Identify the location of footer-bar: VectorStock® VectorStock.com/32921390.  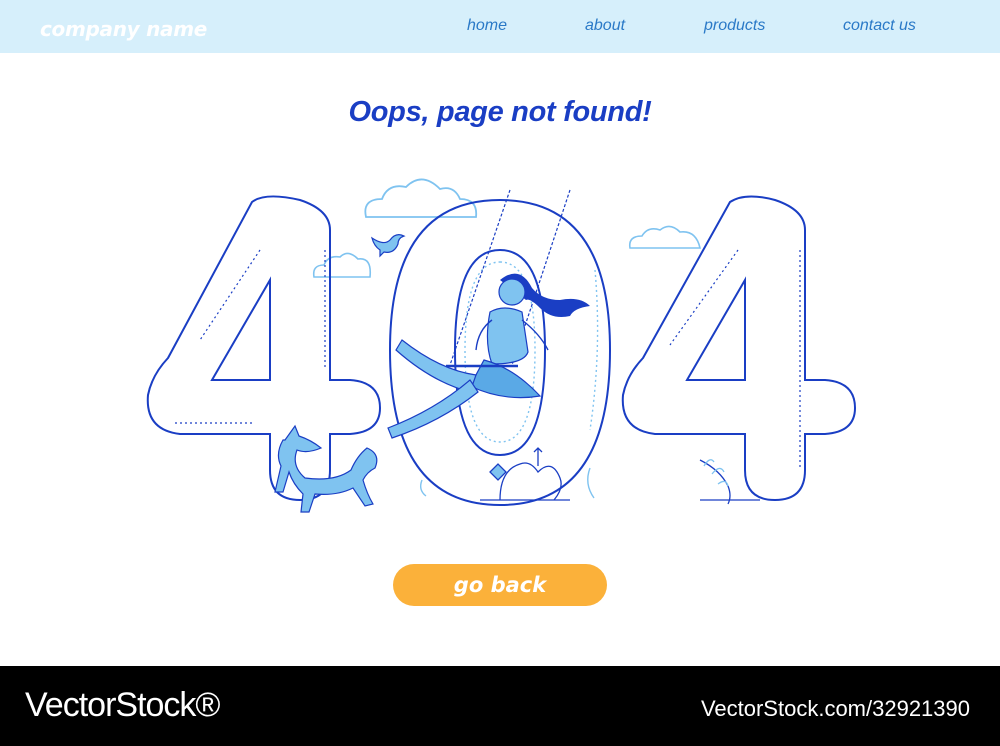
(500, 706).